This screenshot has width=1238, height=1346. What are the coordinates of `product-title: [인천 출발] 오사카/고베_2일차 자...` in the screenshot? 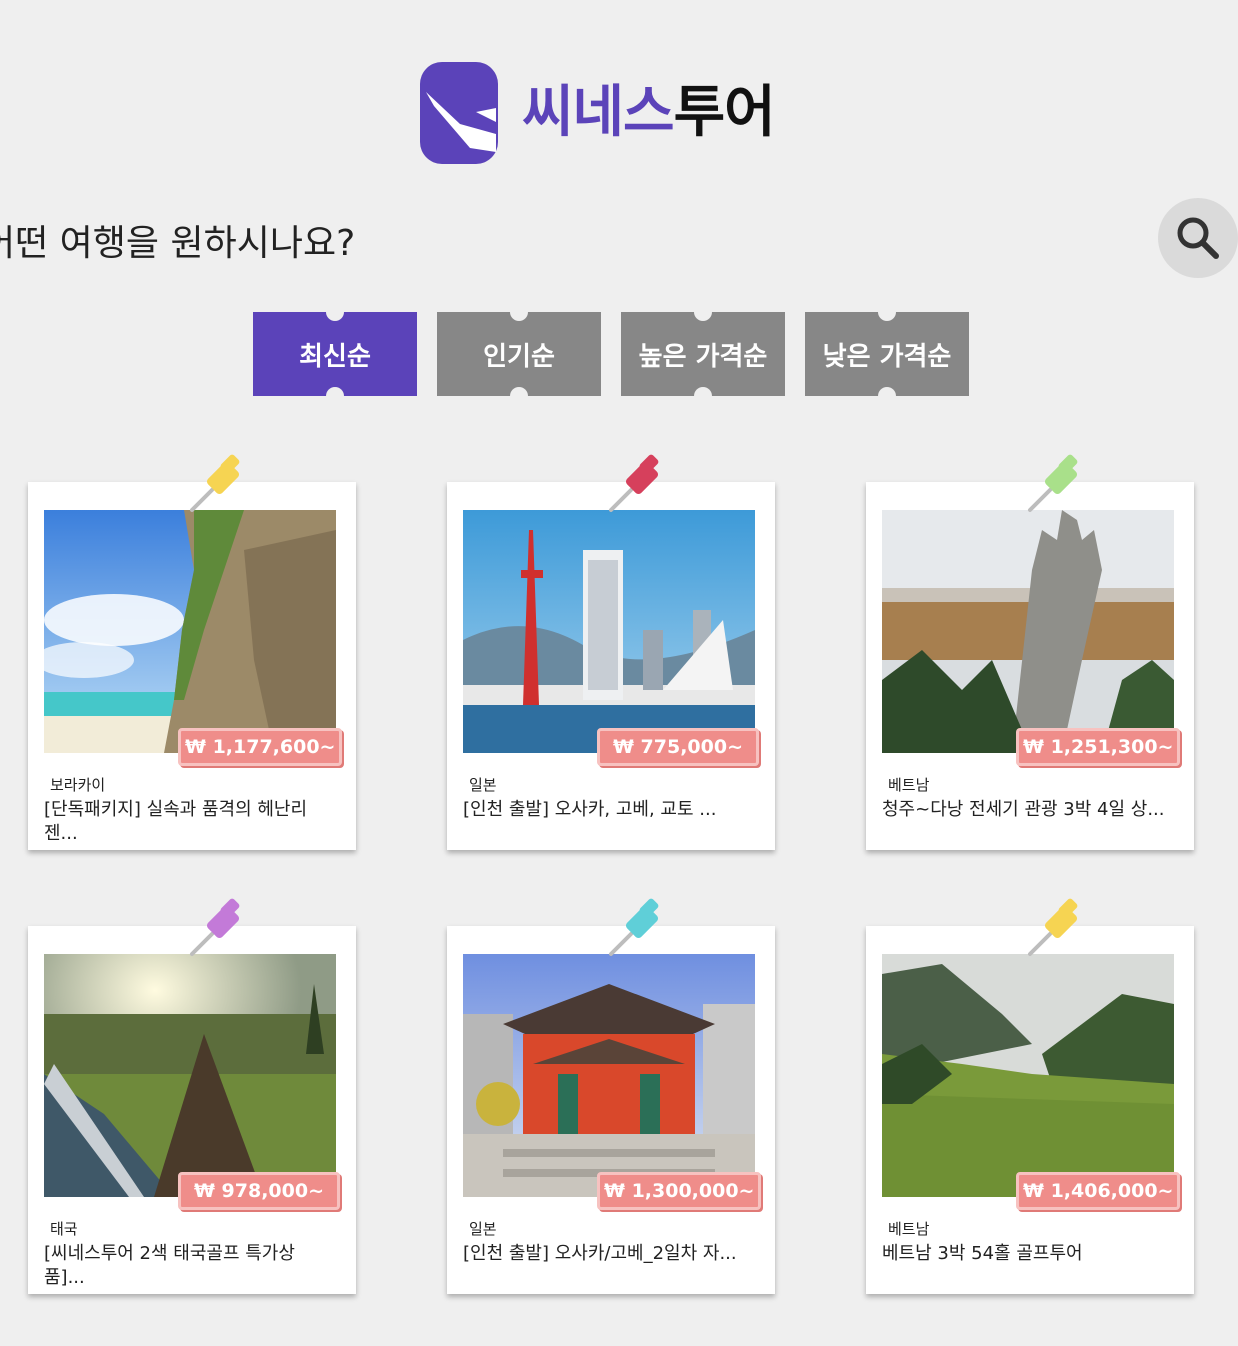 It's located at (608, 1266).